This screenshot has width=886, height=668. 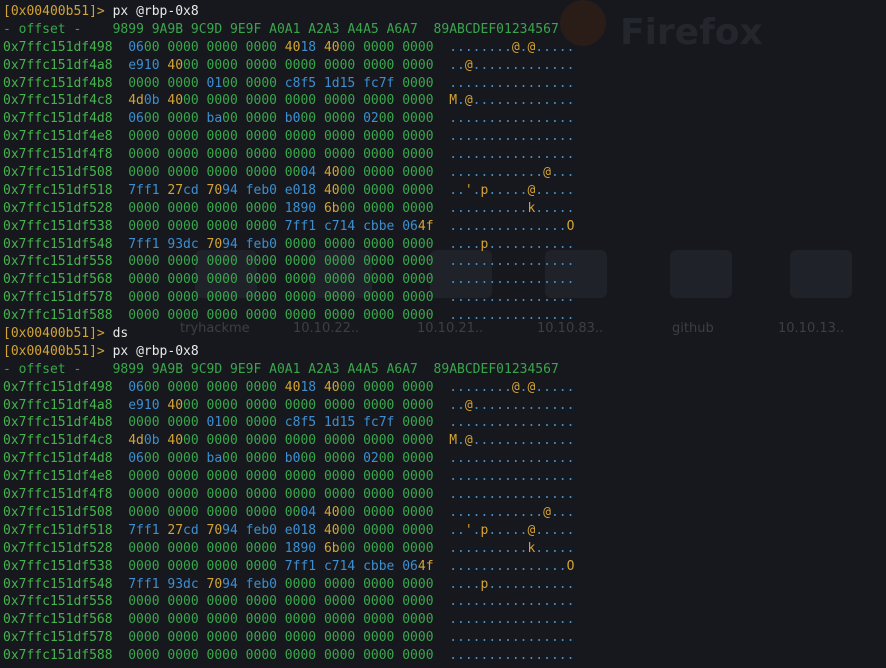 I want to click on hex-word: e910, so click(x=143, y=65).